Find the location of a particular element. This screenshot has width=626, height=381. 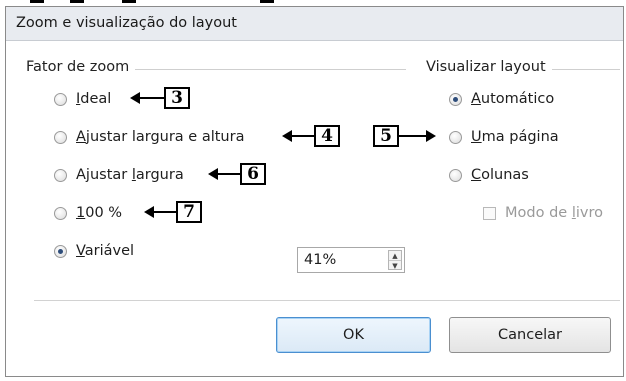

dialog-titlebar: Zoom e visualização do layout is located at coordinates (314, 24).